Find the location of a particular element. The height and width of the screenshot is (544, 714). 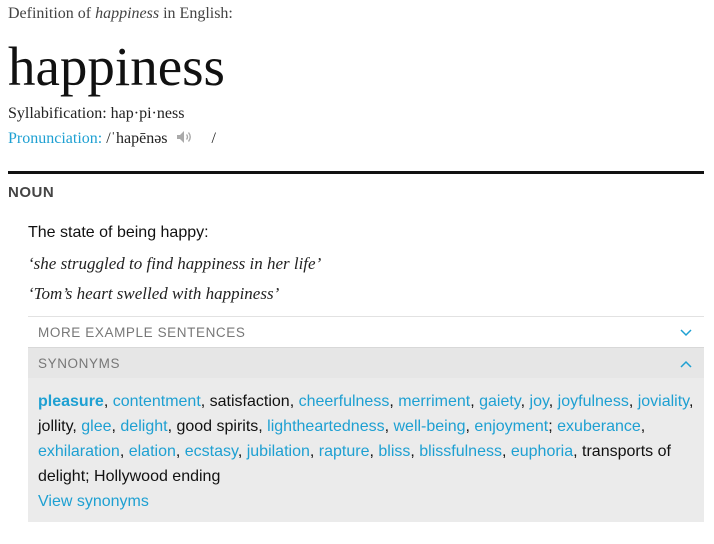

synonym-text: satisfaction is located at coordinates (249, 401).